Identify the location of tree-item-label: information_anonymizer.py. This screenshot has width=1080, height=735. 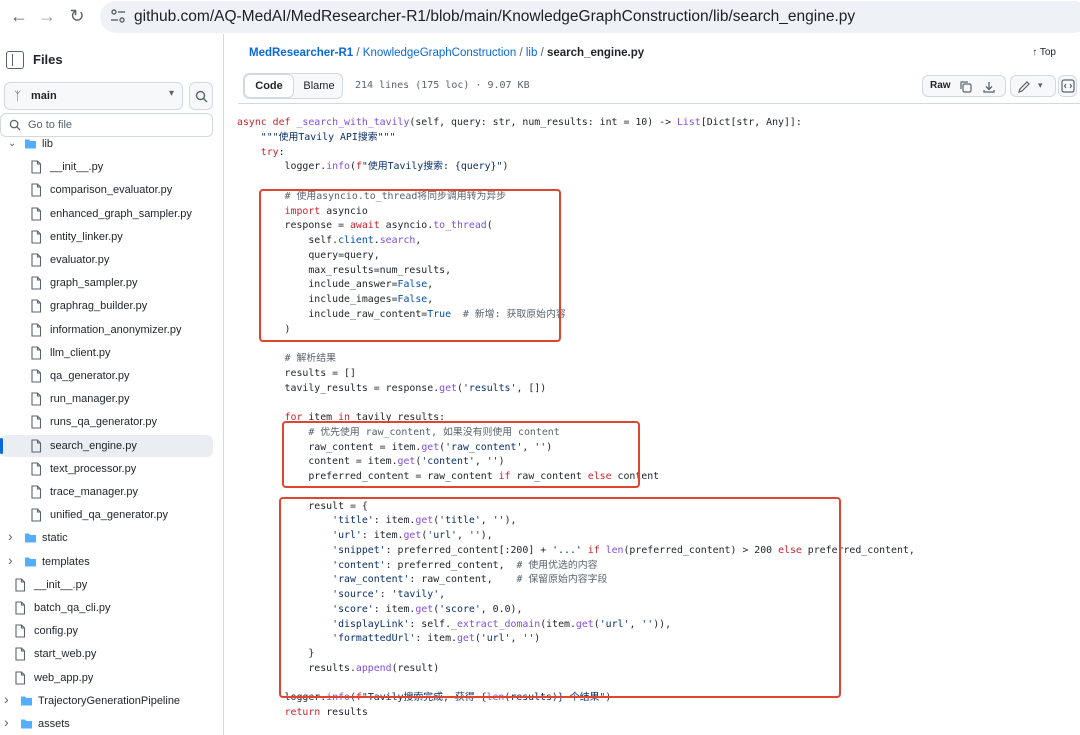
(116, 329).